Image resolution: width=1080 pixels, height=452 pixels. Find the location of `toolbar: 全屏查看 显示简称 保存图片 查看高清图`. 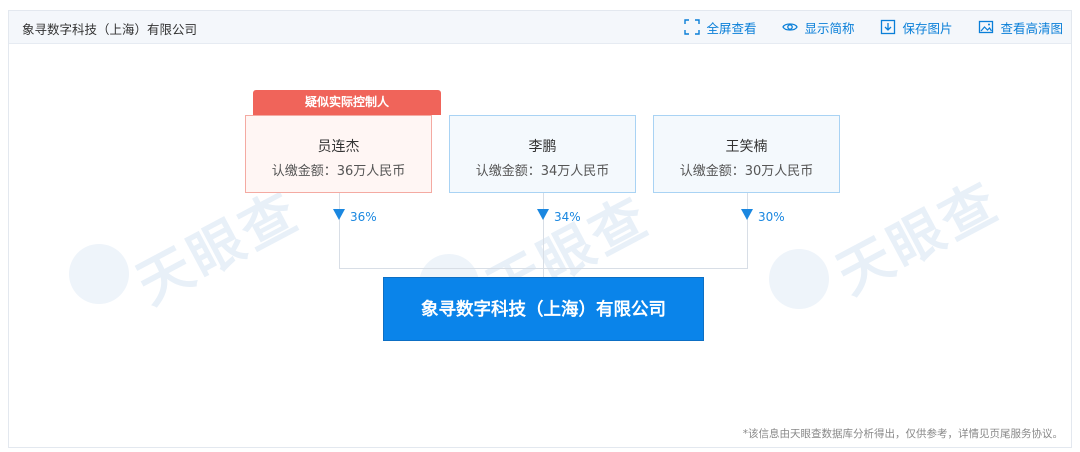

toolbar: 全屏查看 显示简称 保存图片 查看高清图 is located at coordinates (860, 27).